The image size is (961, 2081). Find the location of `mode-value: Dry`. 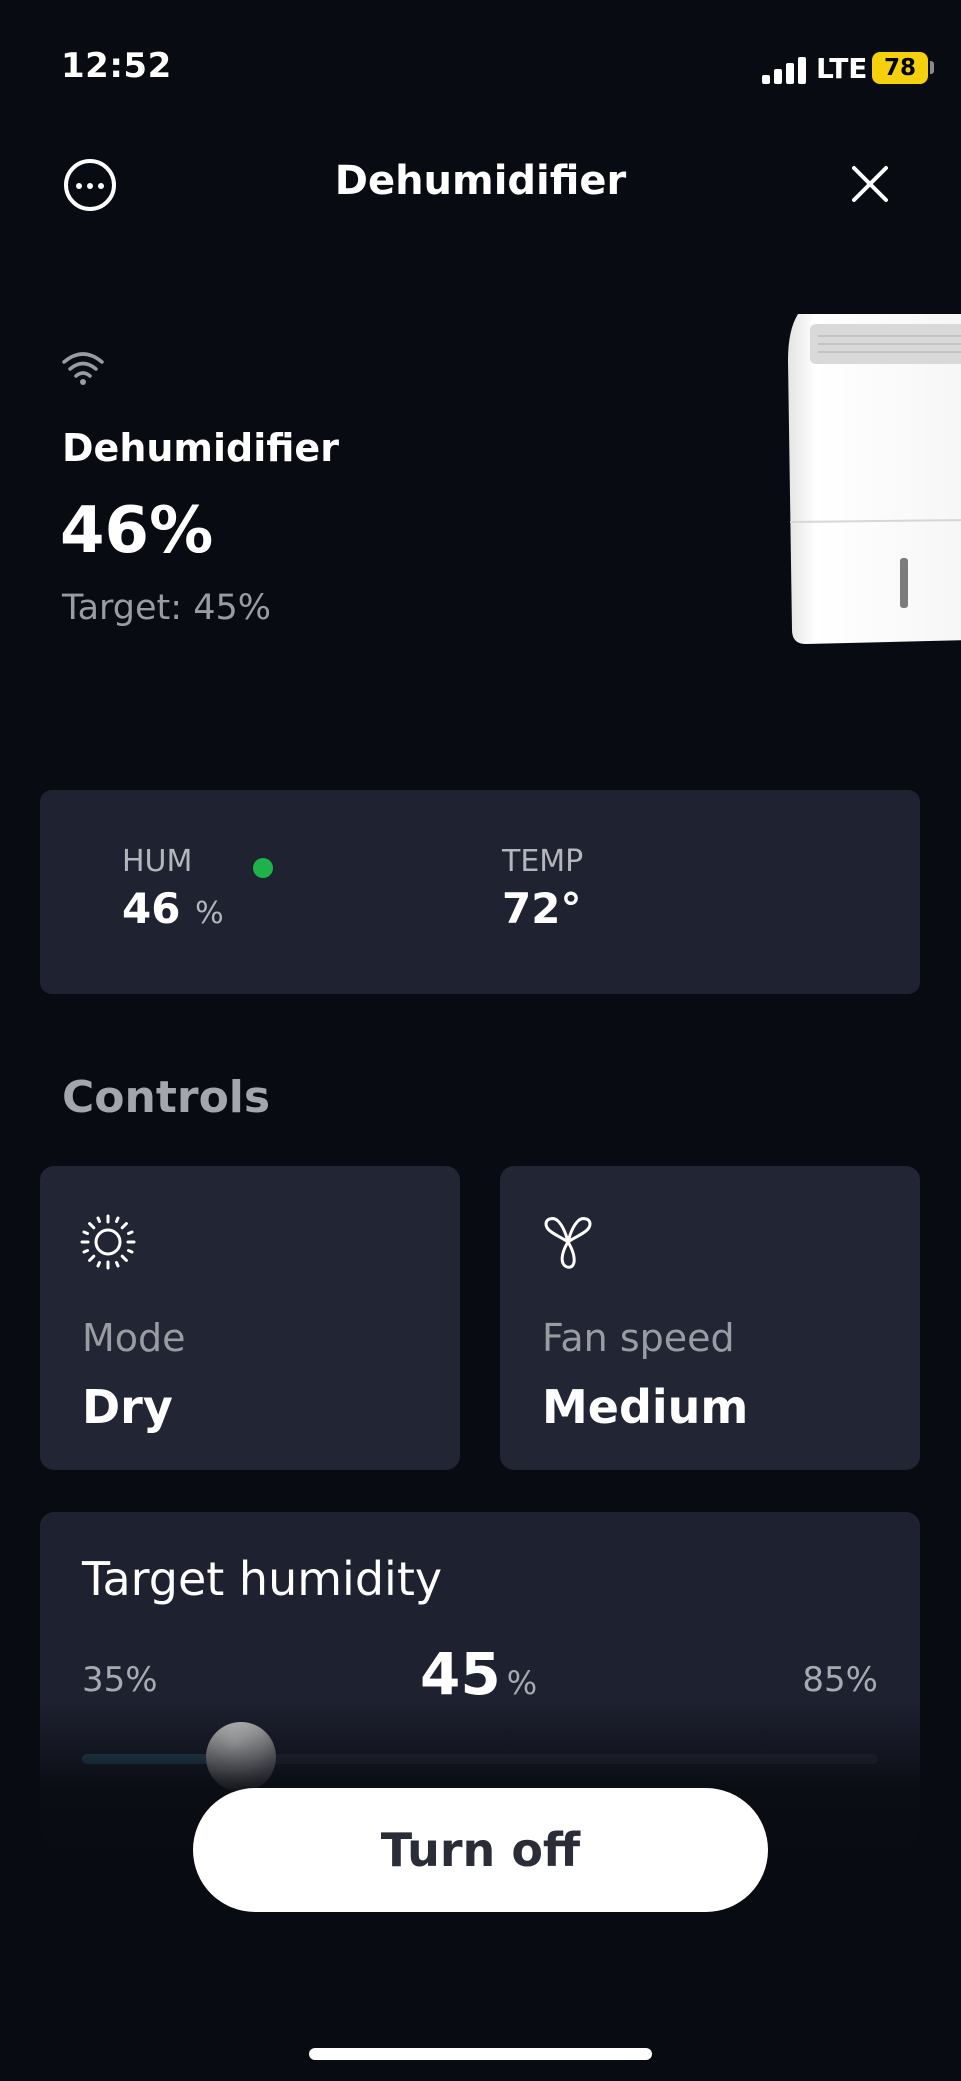

mode-value: Dry is located at coordinates (127, 1407).